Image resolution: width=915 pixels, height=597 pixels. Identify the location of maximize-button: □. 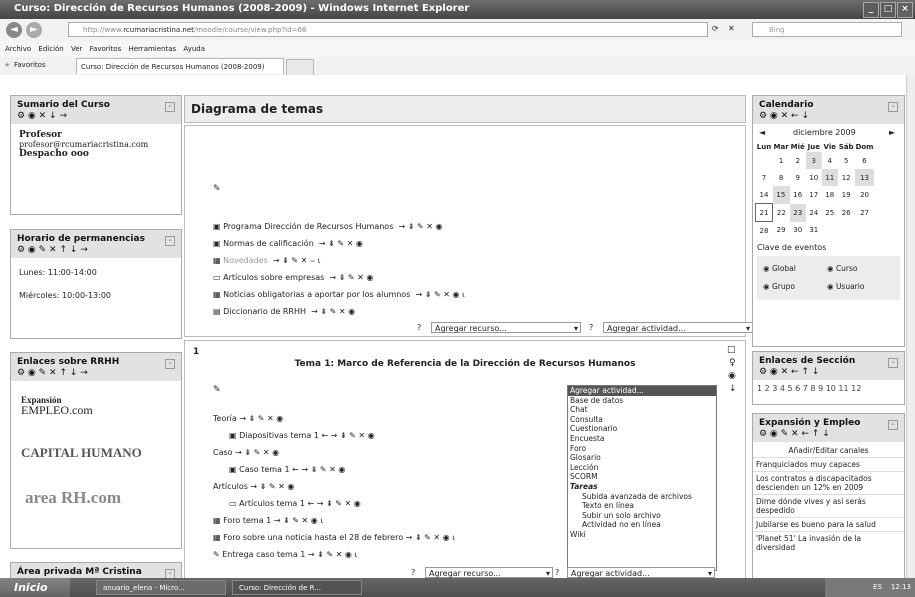
(888, 10).